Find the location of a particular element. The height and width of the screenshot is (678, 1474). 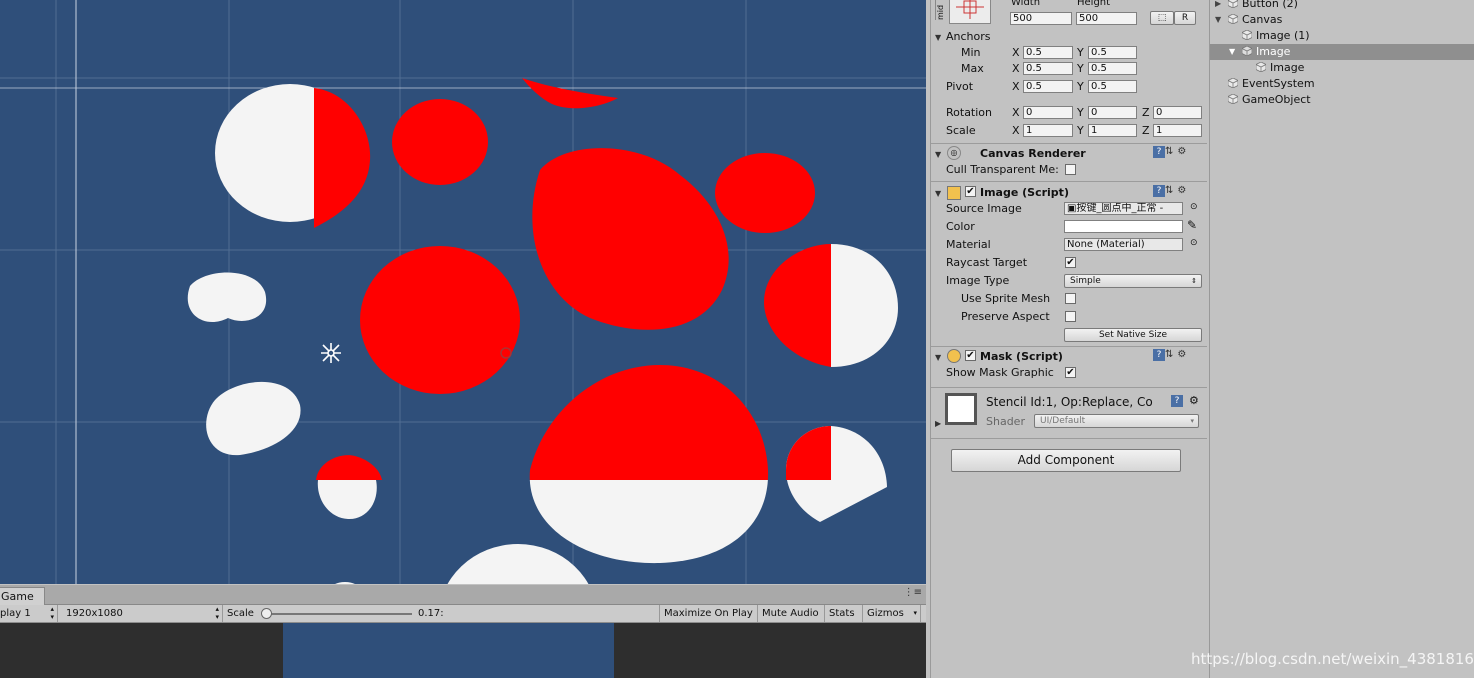

raycast-target-checkbox: ✔ is located at coordinates (1070, 262).